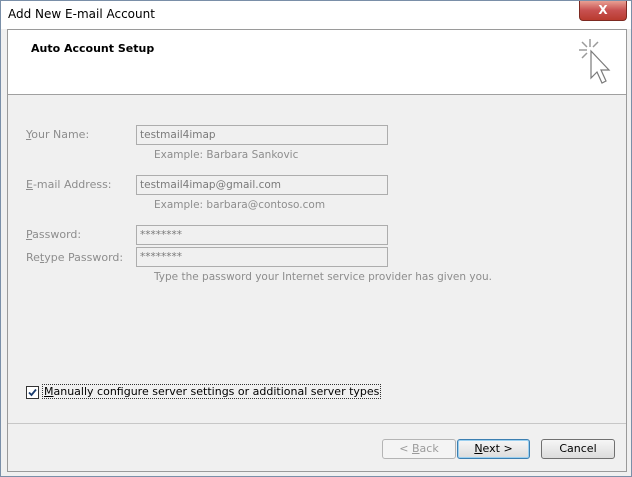 This screenshot has width=632, height=477. I want to click on title-bar: Add New E-mail Account X, so click(316, 15).